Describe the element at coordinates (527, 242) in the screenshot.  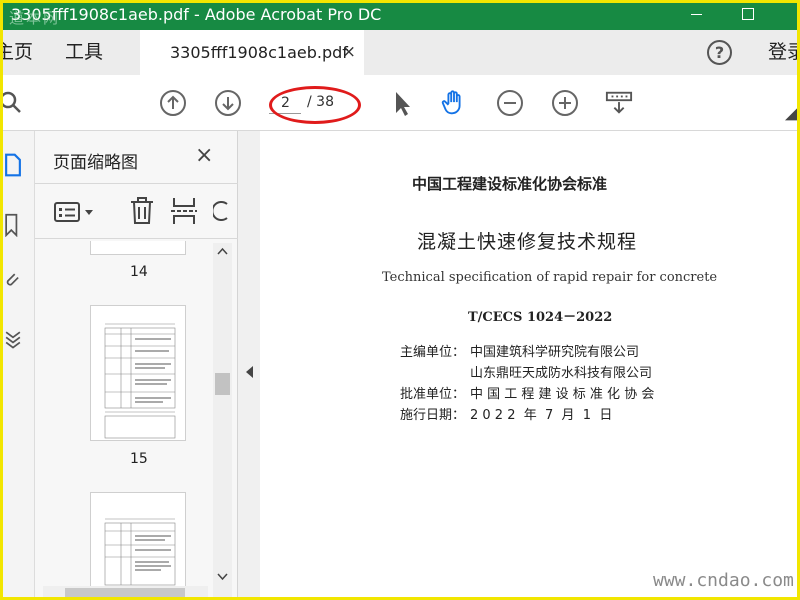
I see `document-main-title: 混凝土快速修复技术规程` at that location.